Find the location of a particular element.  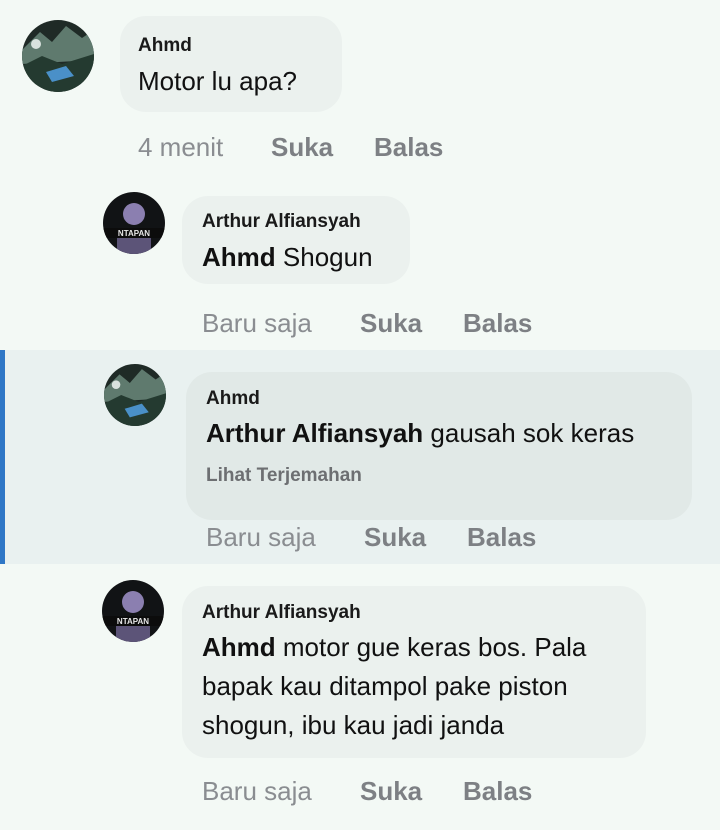

comment-line: bapak kau ditampol pake piston is located at coordinates (385, 686).